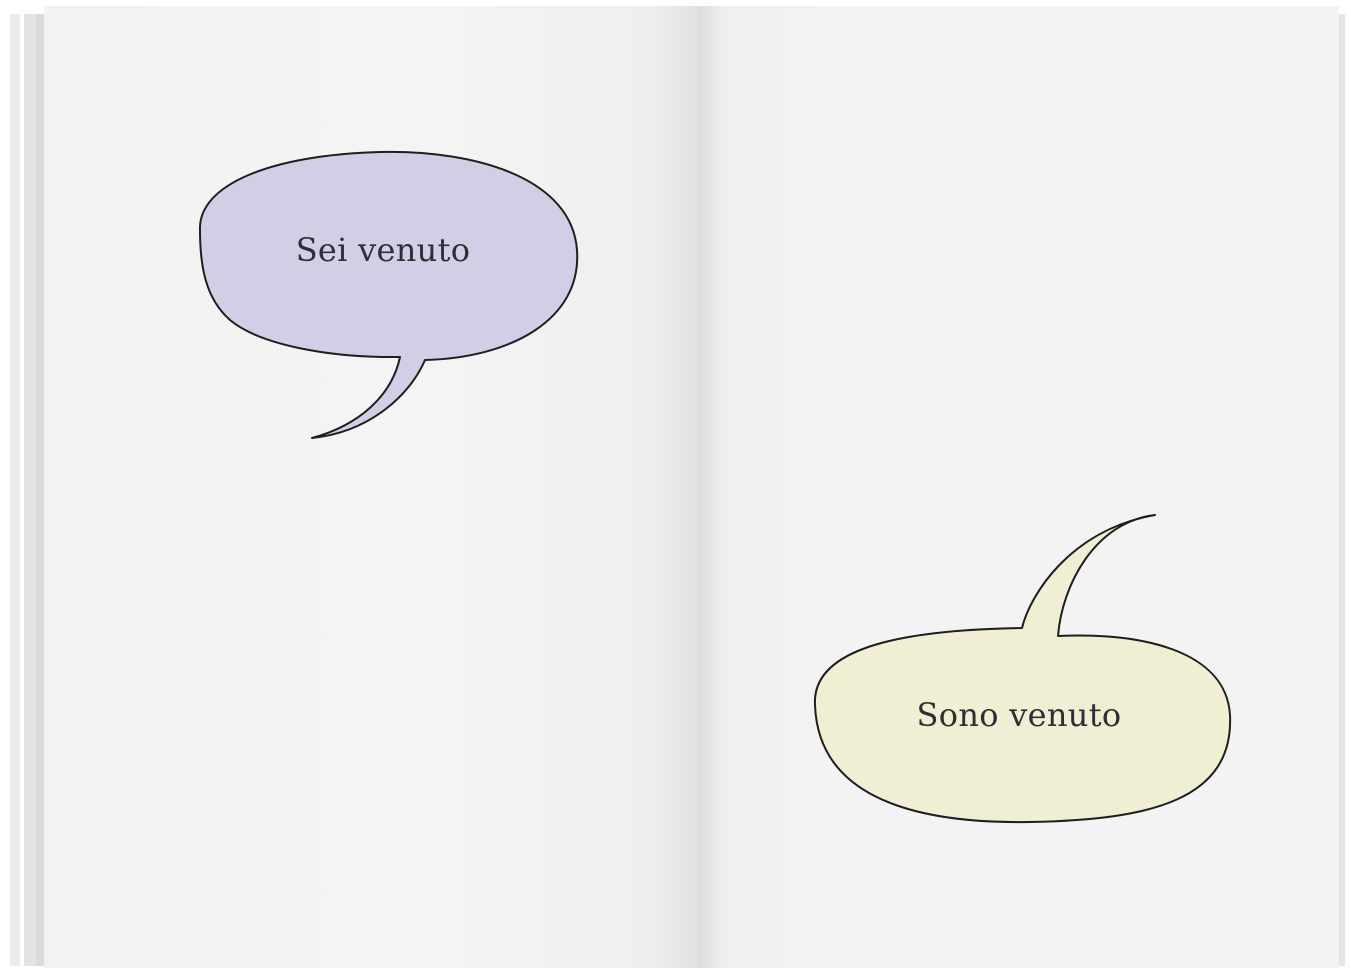  What do you see at coordinates (1022, 669) in the screenshot?
I see `speech-bubble-right` at bounding box center [1022, 669].